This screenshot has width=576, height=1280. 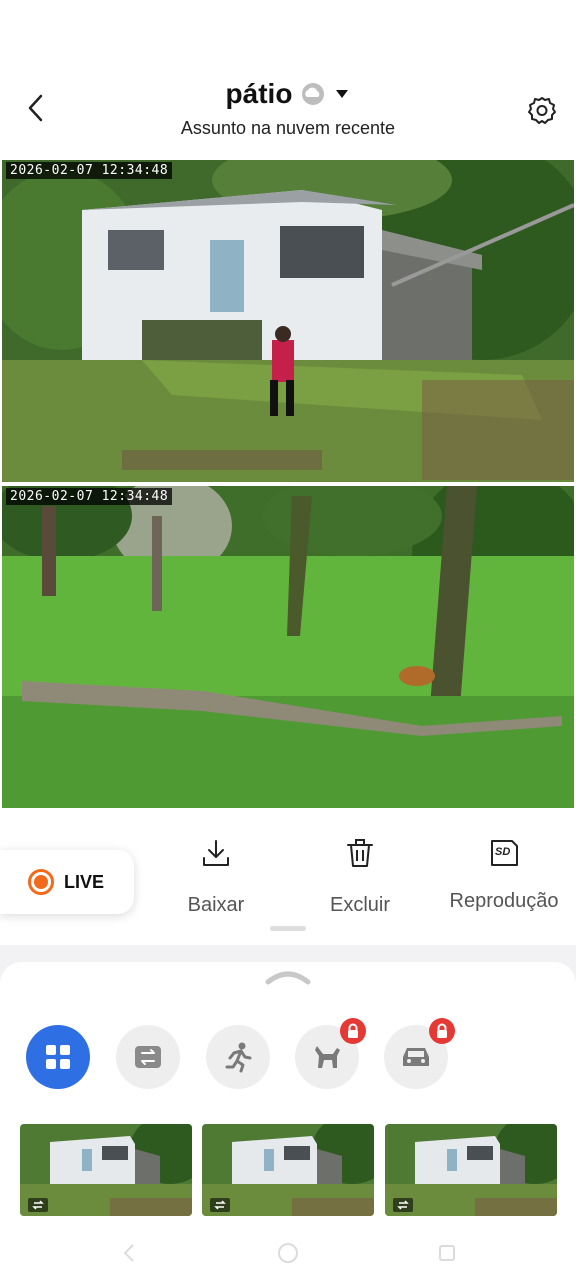 I want to click on gear-icon, so click(x=542, y=110).